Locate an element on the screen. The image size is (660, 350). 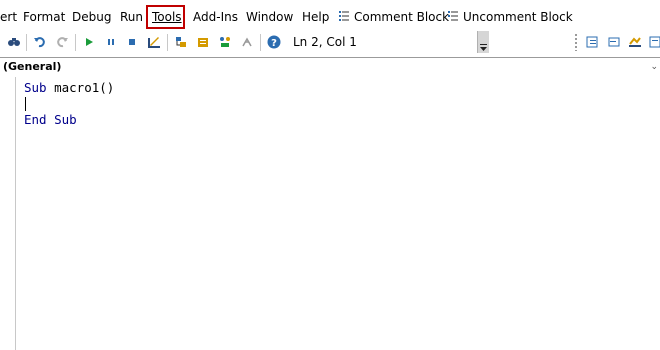
menu-insert: ert is located at coordinates (8, 17).